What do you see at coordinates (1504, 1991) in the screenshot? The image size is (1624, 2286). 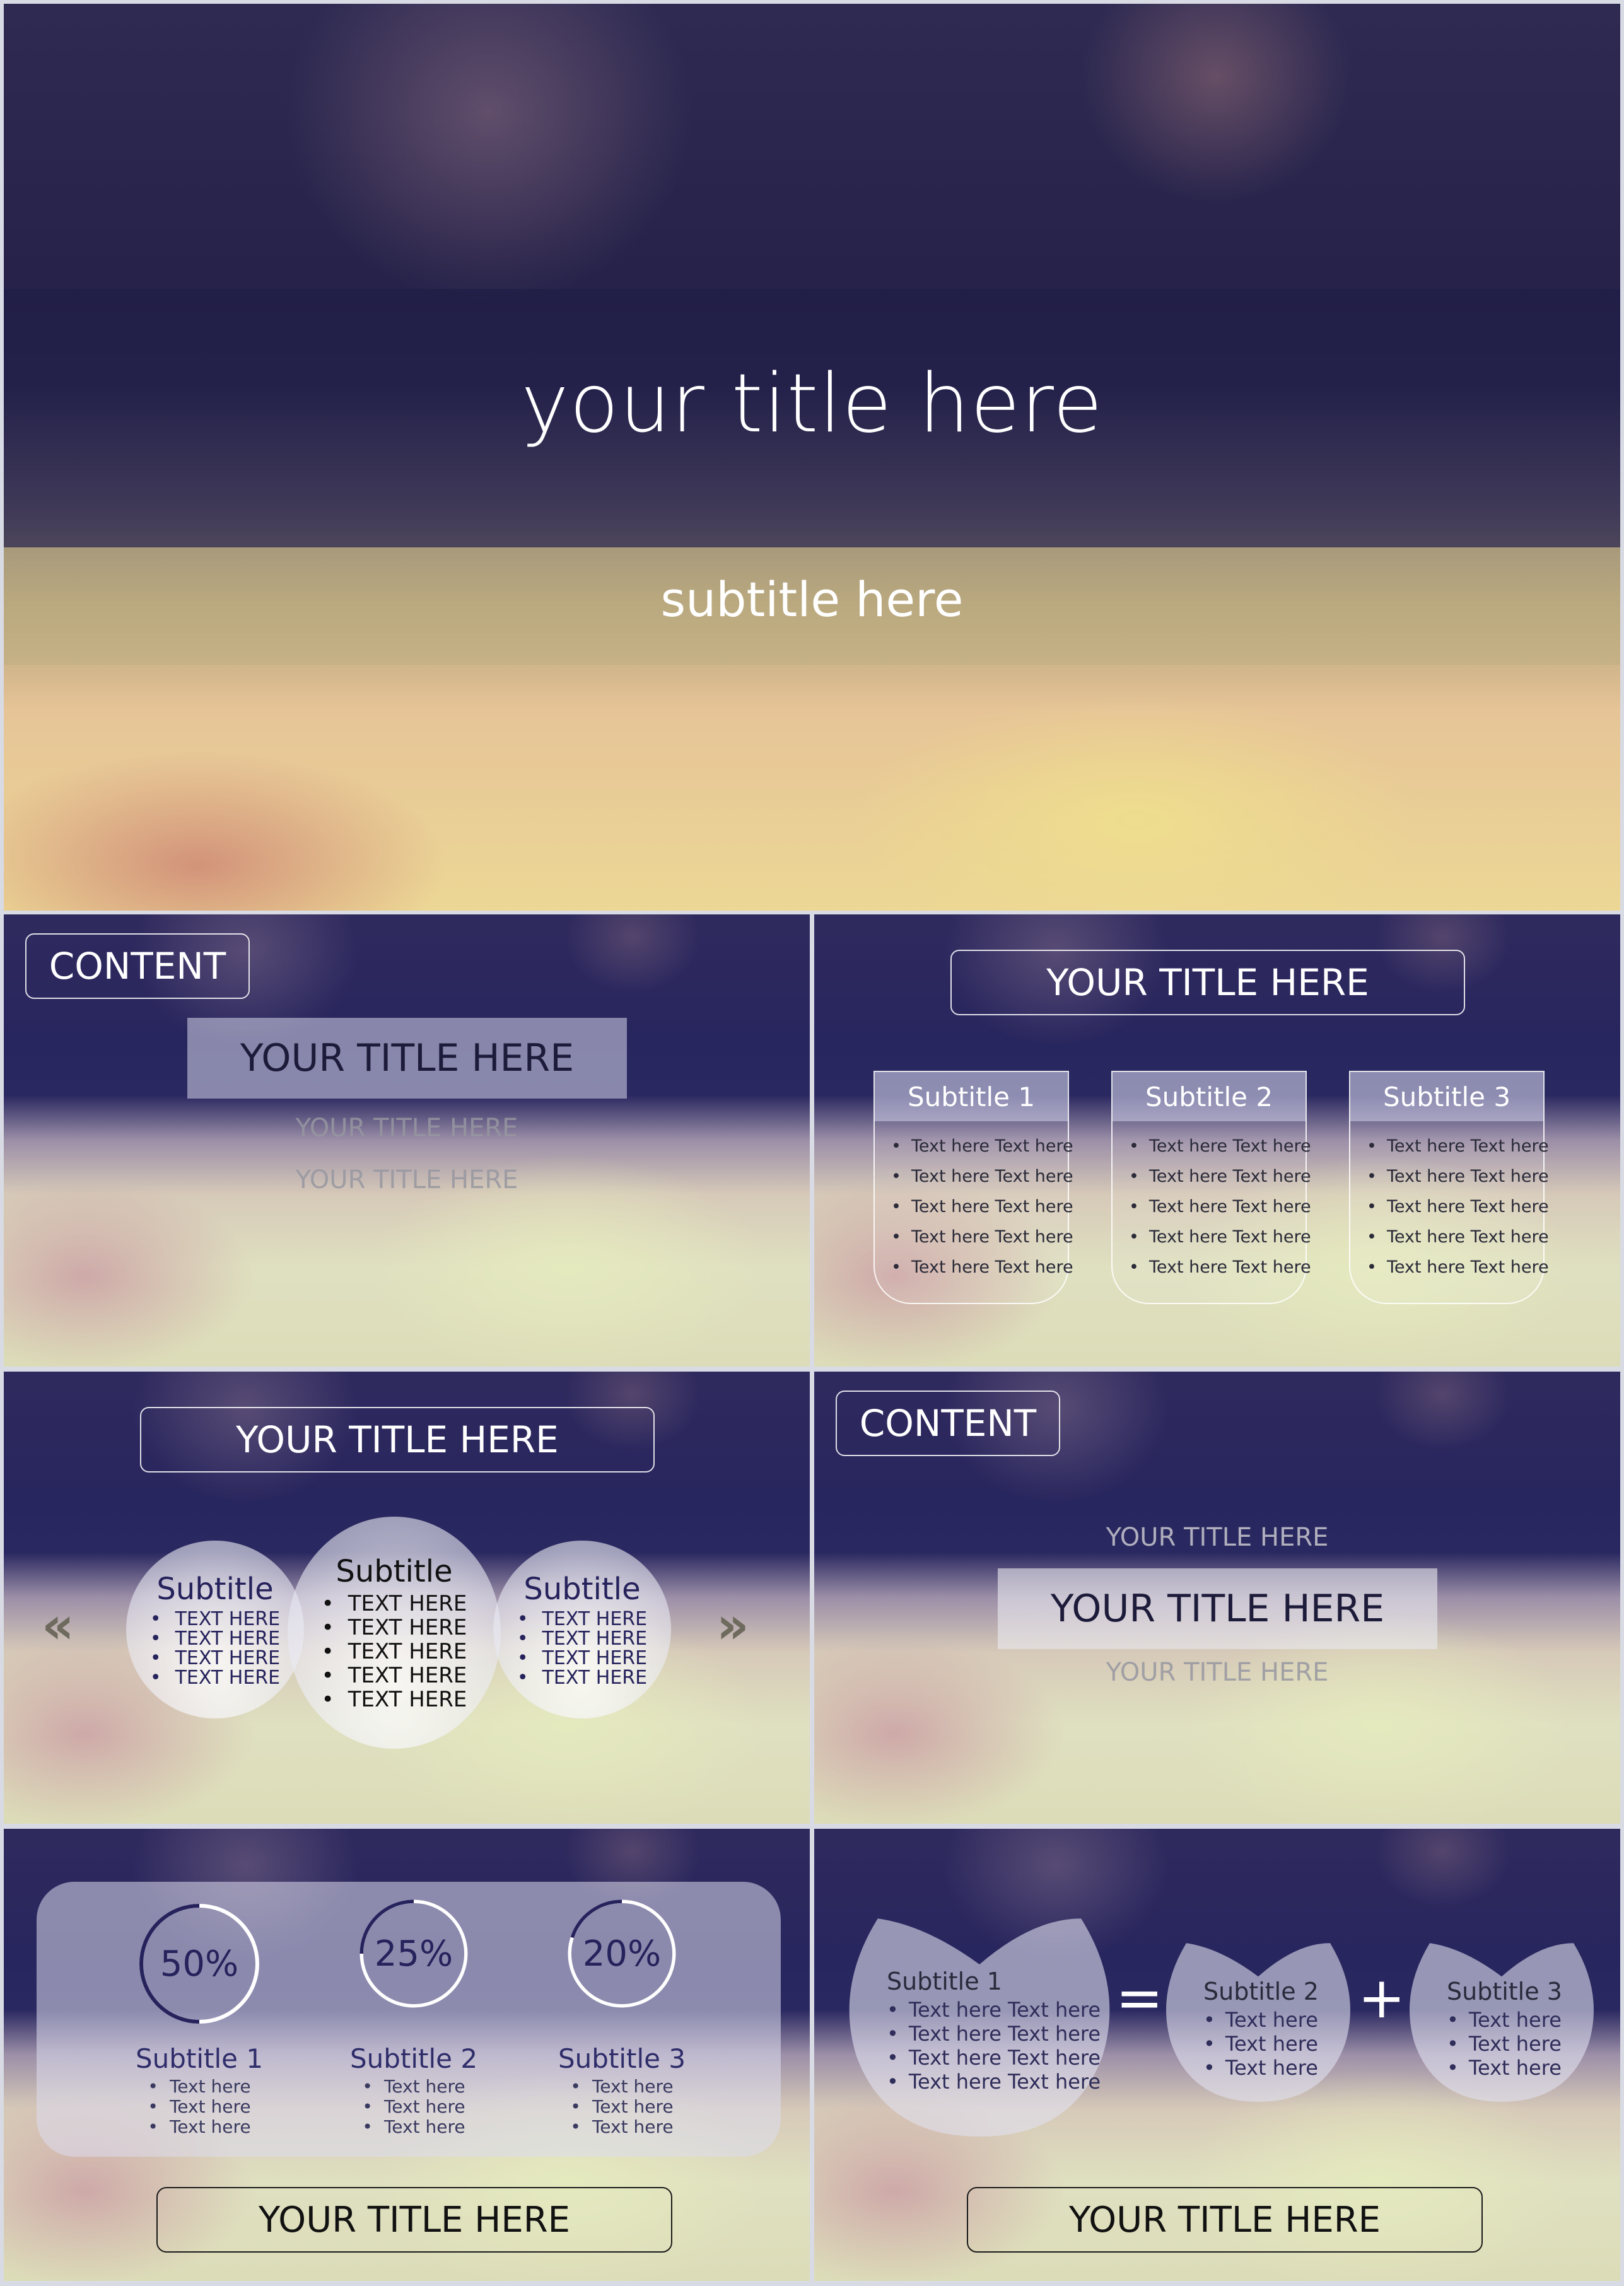 I see `petal-heading: Subtitle 3` at bounding box center [1504, 1991].